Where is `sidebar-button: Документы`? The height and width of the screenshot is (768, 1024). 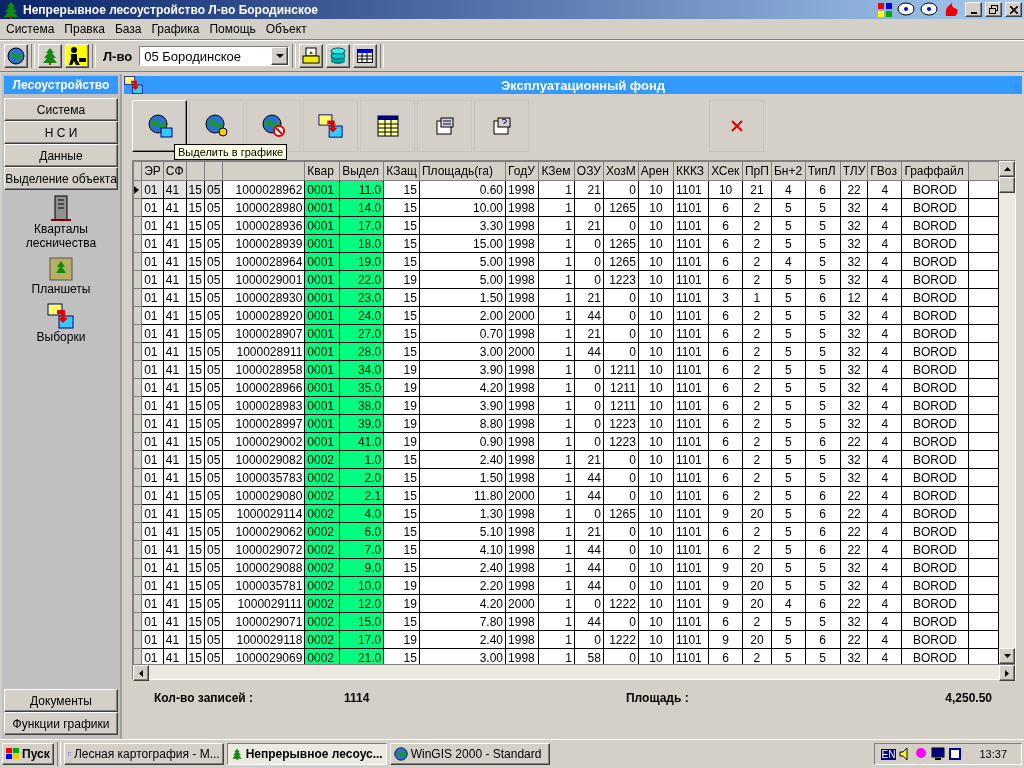
sidebar-button: Документы is located at coordinates (61, 700).